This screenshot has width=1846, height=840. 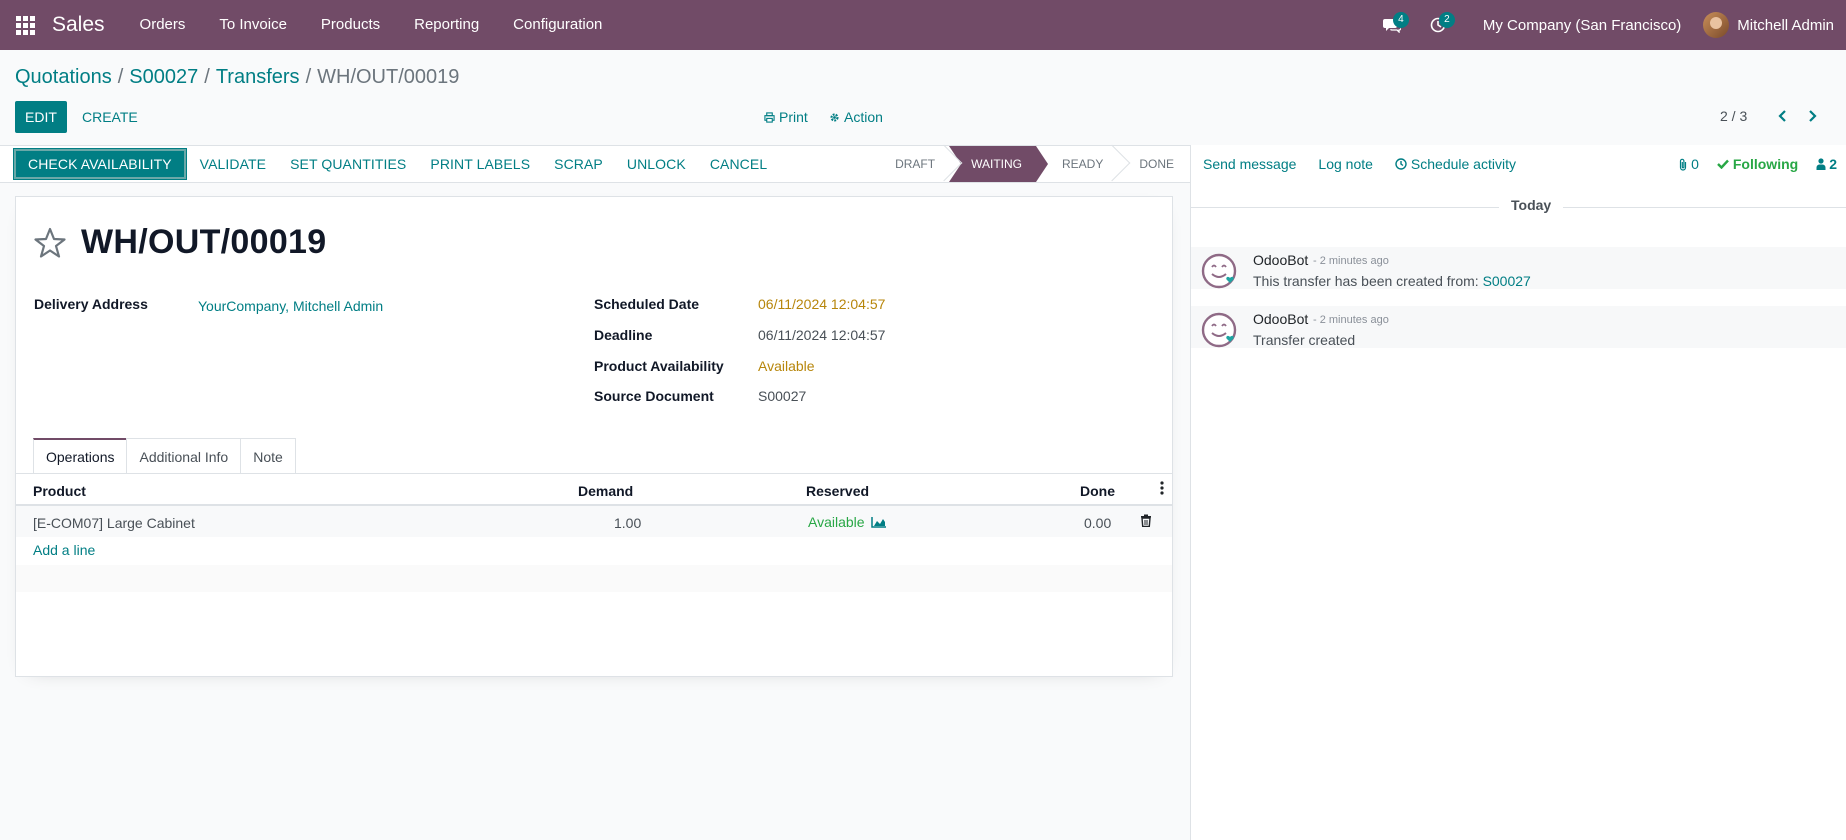 What do you see at coordinates (1083, 163) in the screenshot?
I see `status-step-ready: READY` at bounding box center [1083, 163].